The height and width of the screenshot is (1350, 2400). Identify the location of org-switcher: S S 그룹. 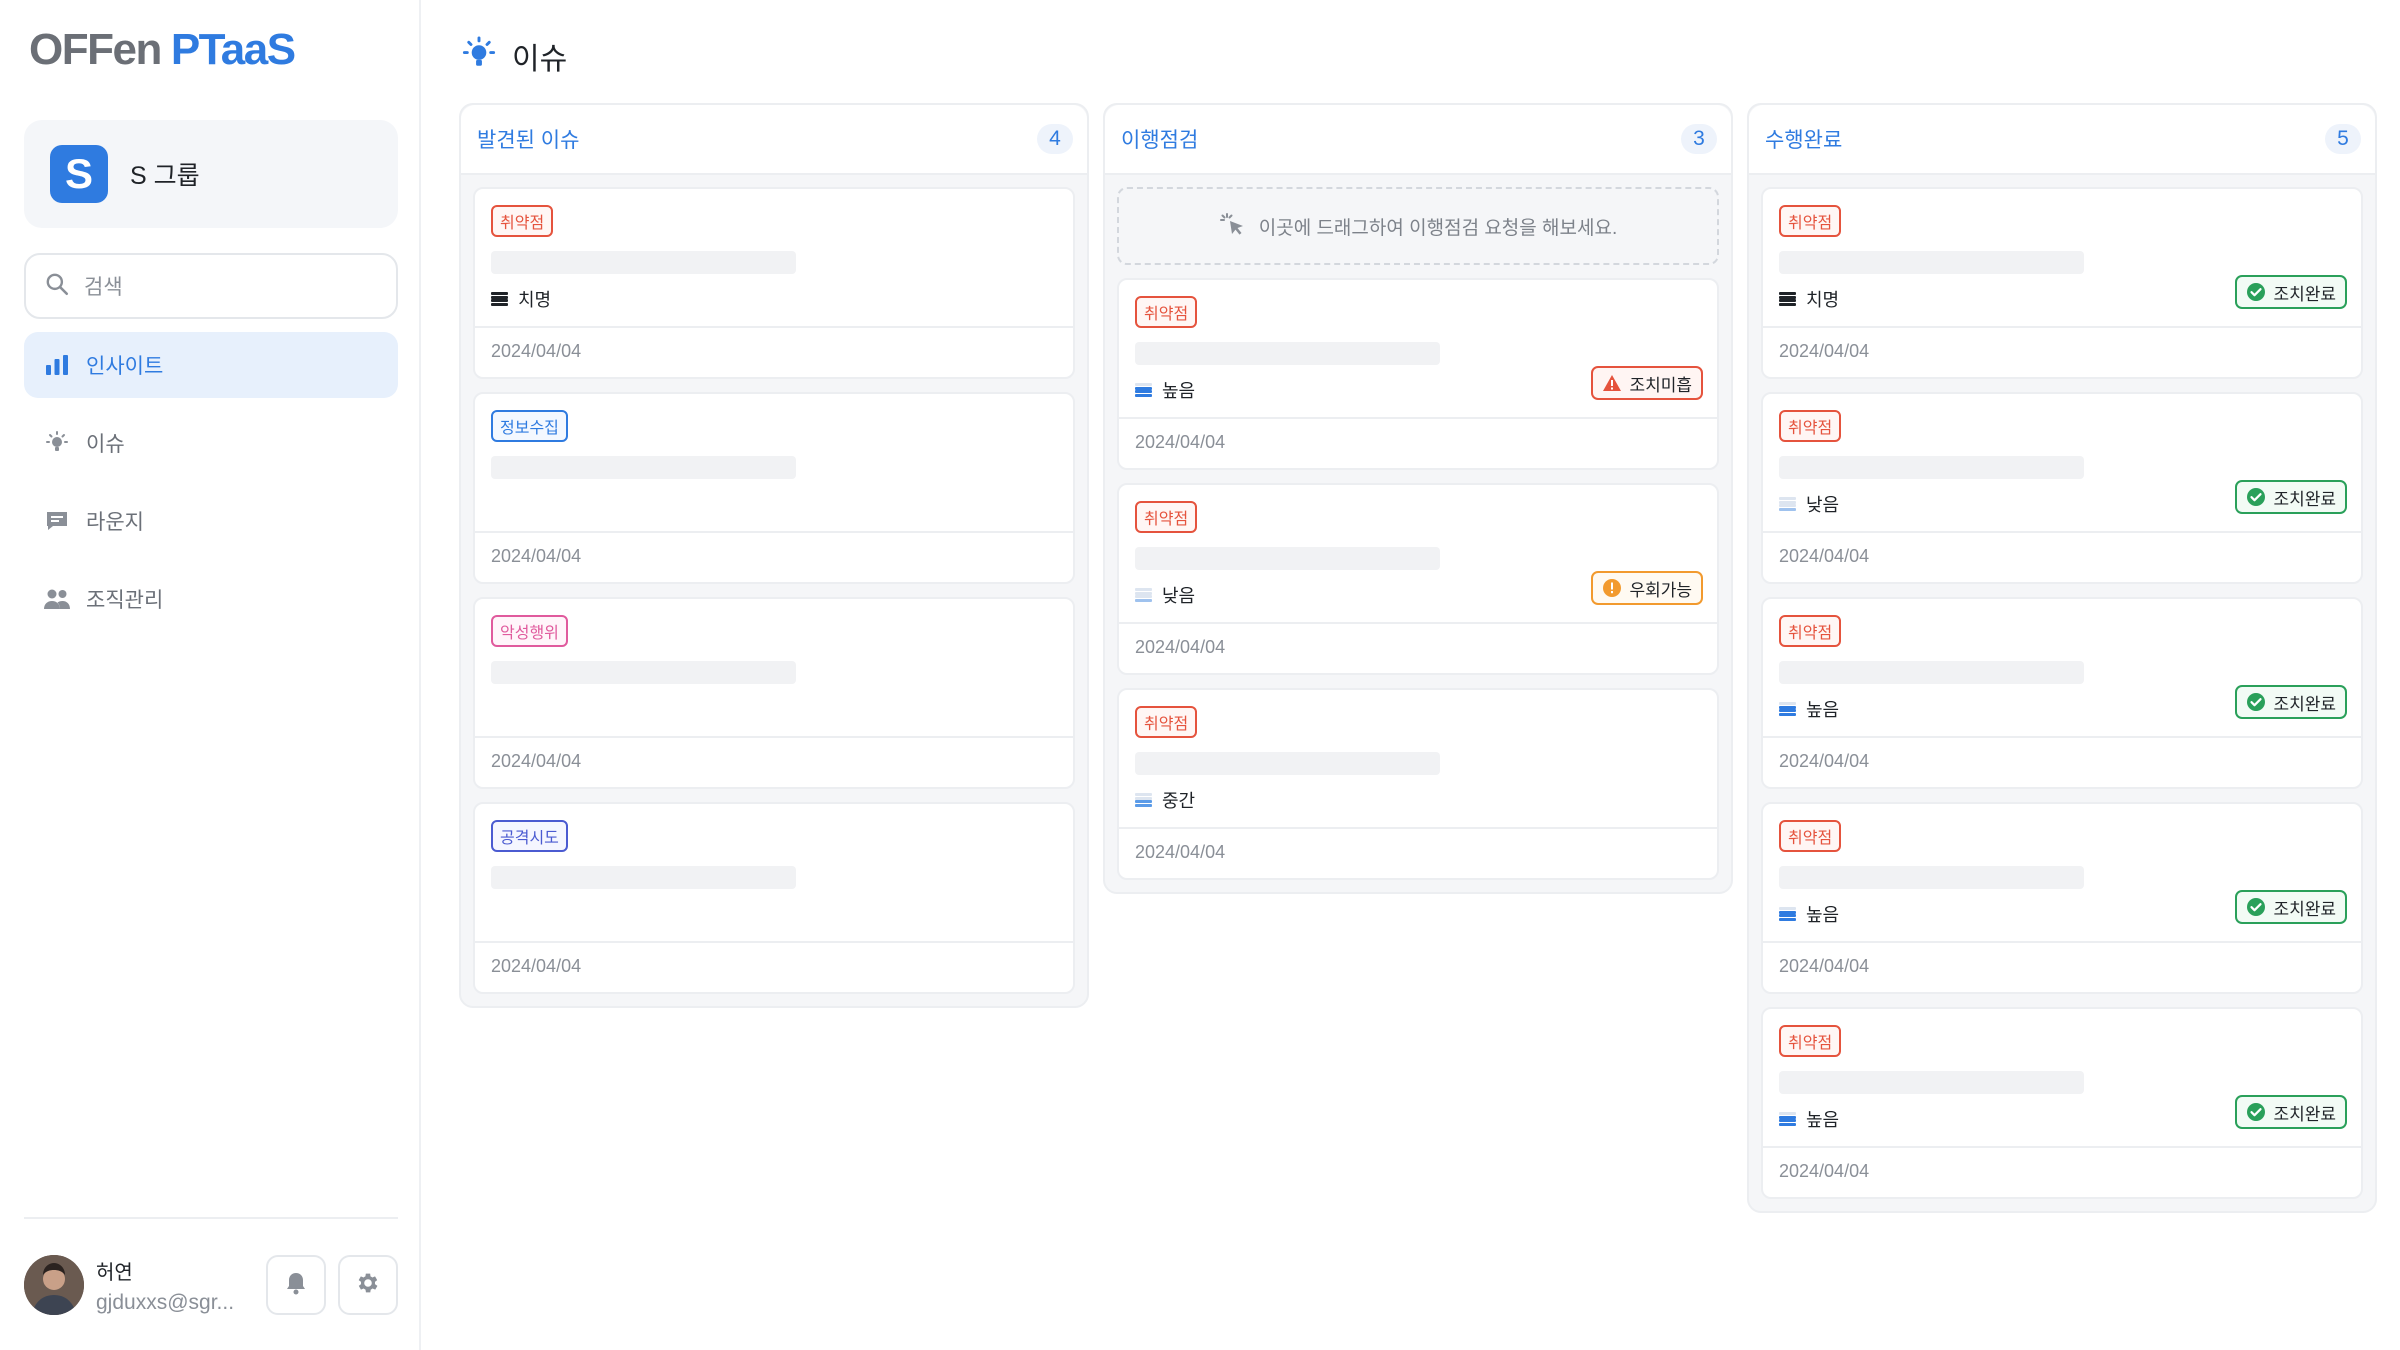
(211, 174).